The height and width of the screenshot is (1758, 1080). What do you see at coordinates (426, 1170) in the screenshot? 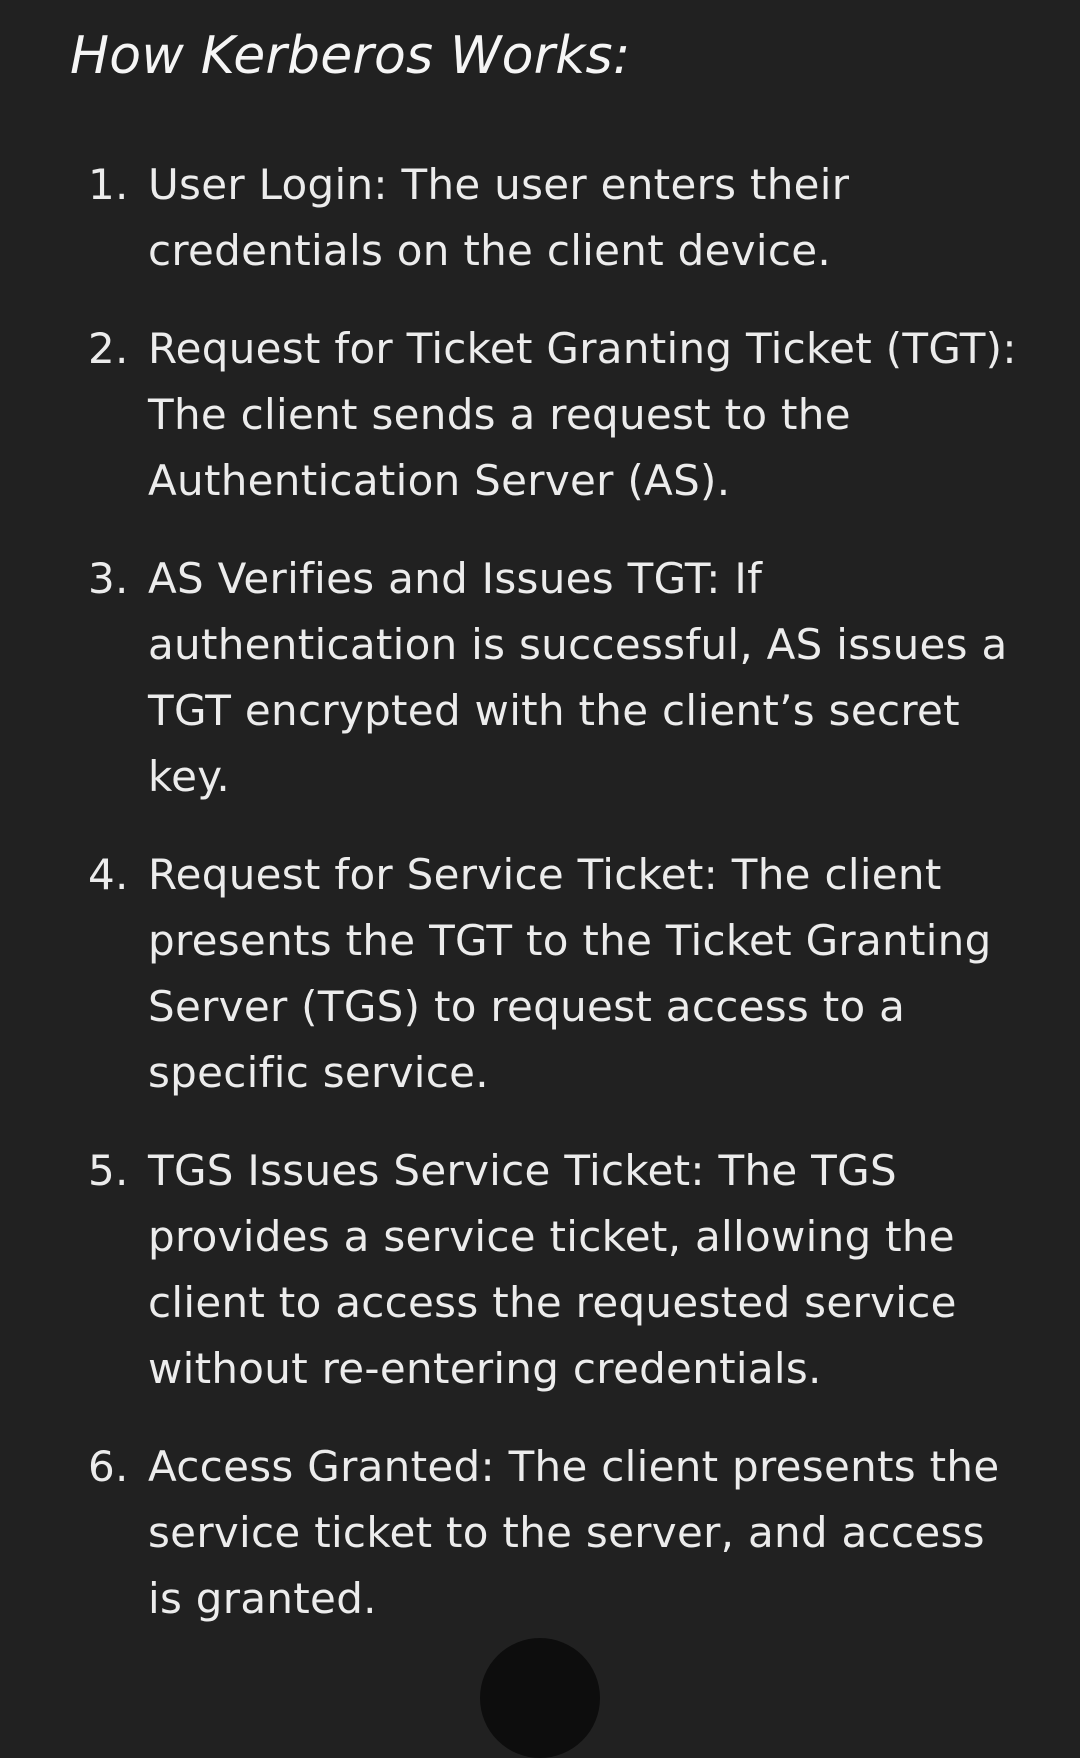
I see `step-title: TGS Issues Service Ticket:` at bounding box center [426, 1170].